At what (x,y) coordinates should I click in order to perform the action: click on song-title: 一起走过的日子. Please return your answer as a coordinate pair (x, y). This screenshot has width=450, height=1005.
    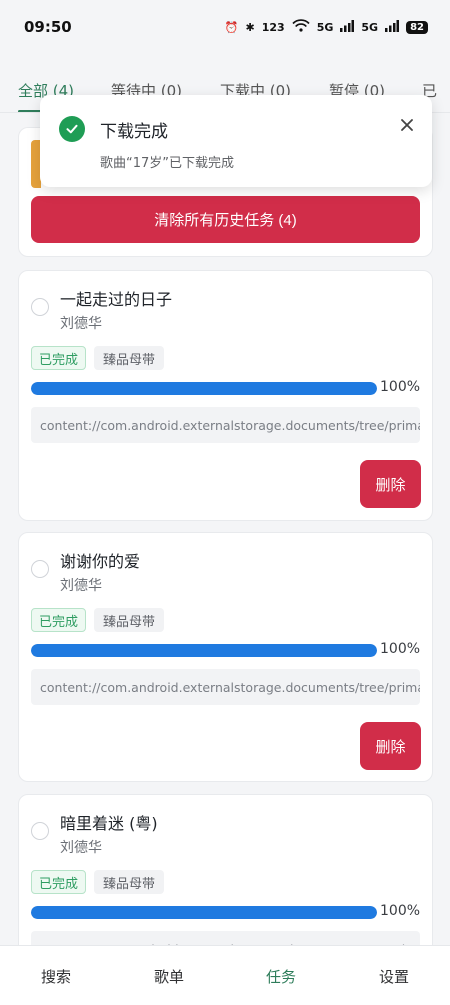
    Looking at the image, I should click on (116, 299).